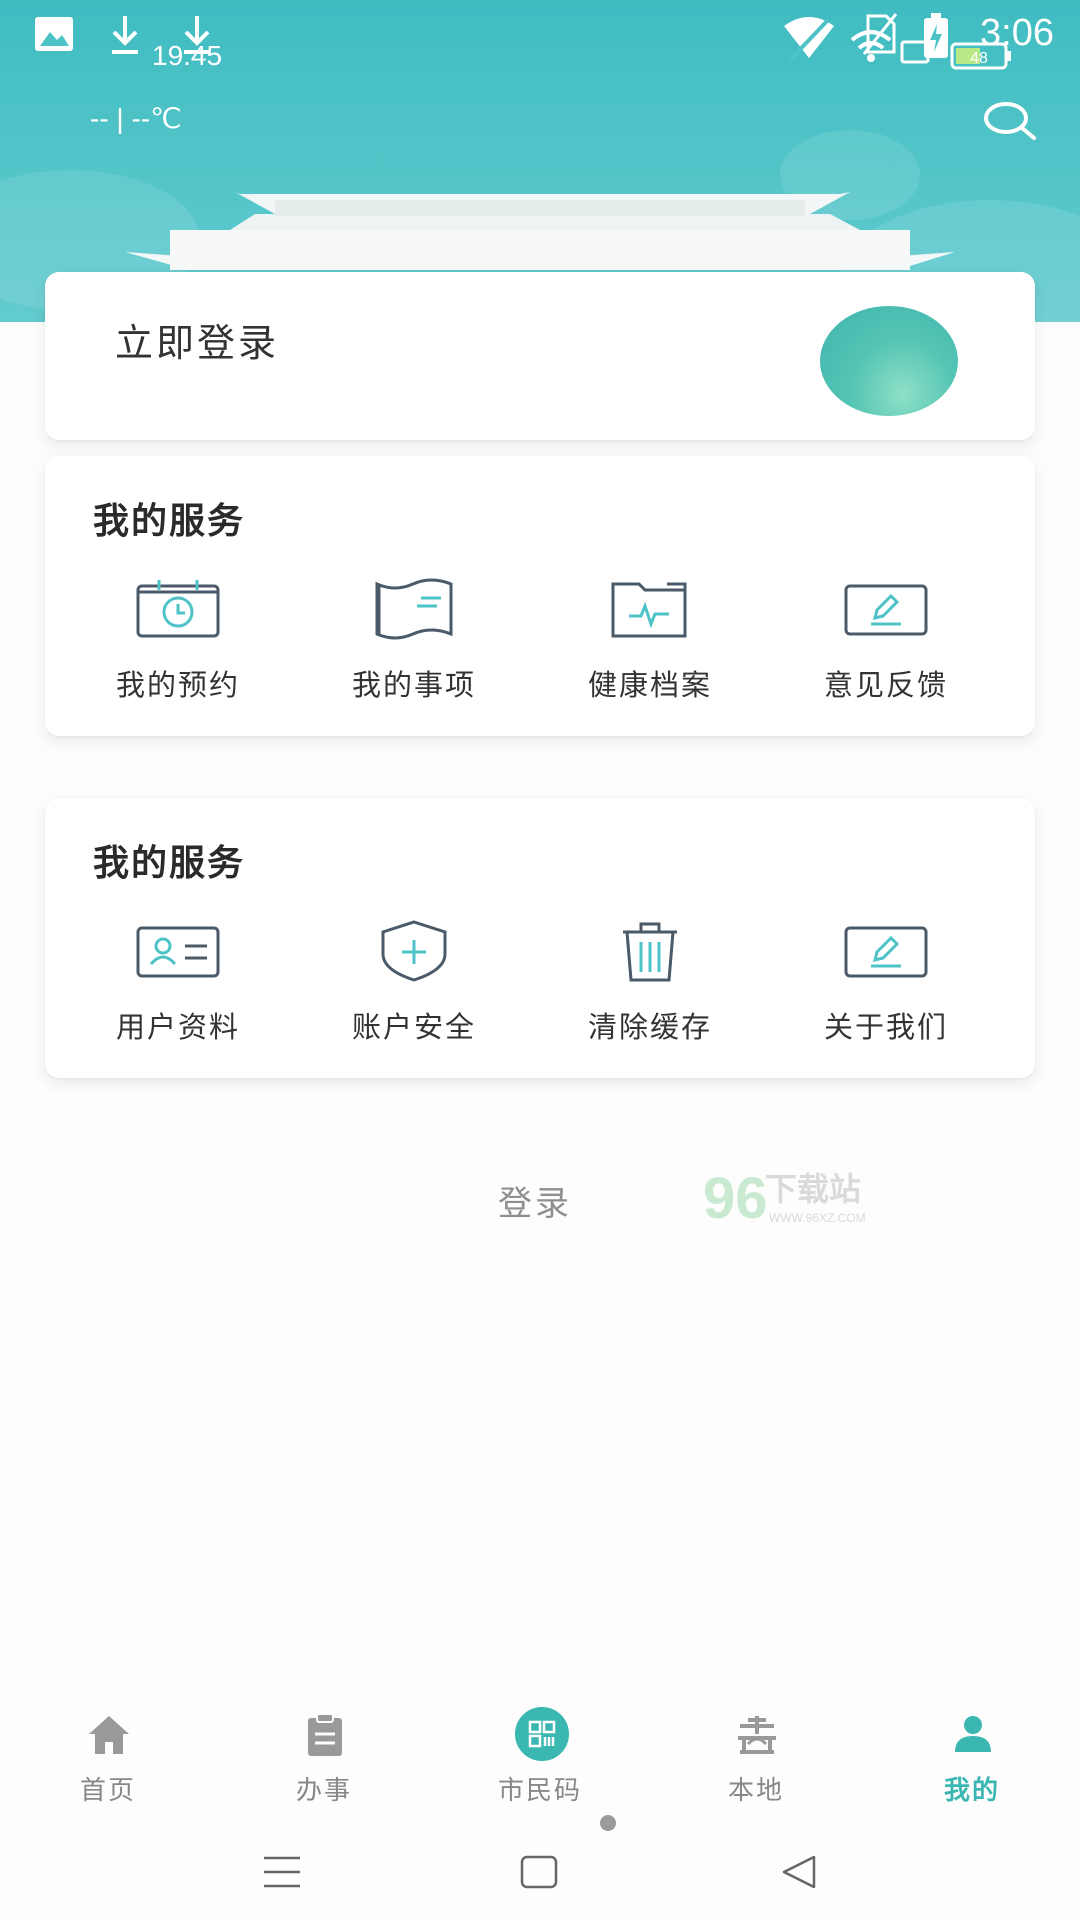  I want to click on tab-label: 市民码, so click(539, 1791).